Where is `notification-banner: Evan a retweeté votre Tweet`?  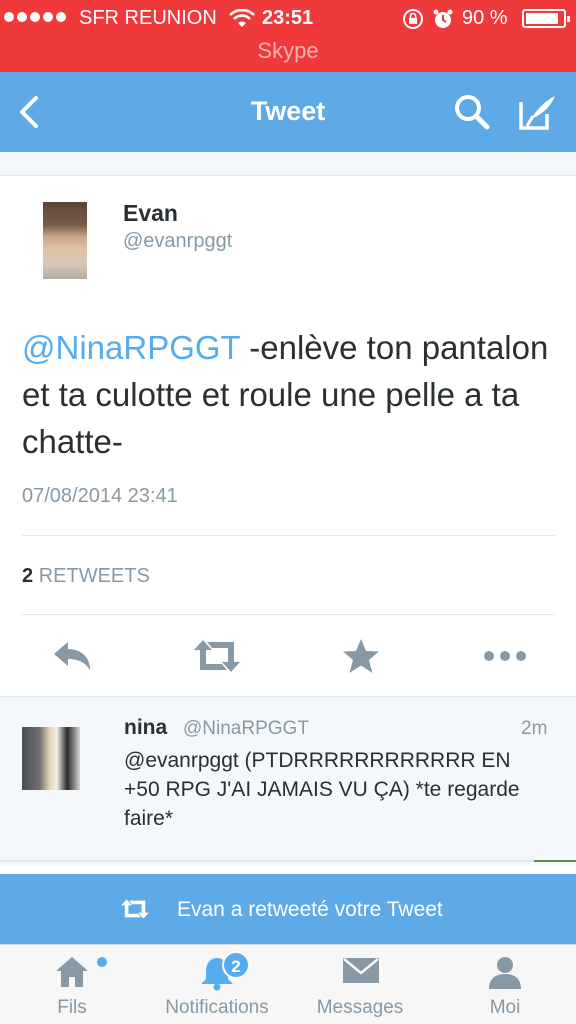 notification-banner: Evan a retweeté votre Tweet is located at coordinates (288, 909).